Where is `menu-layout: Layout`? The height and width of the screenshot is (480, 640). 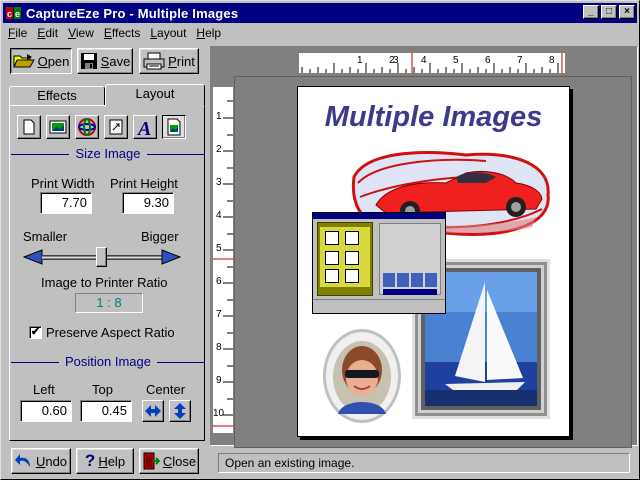 menu-layout: Layout is located at coordinates (168, 33).